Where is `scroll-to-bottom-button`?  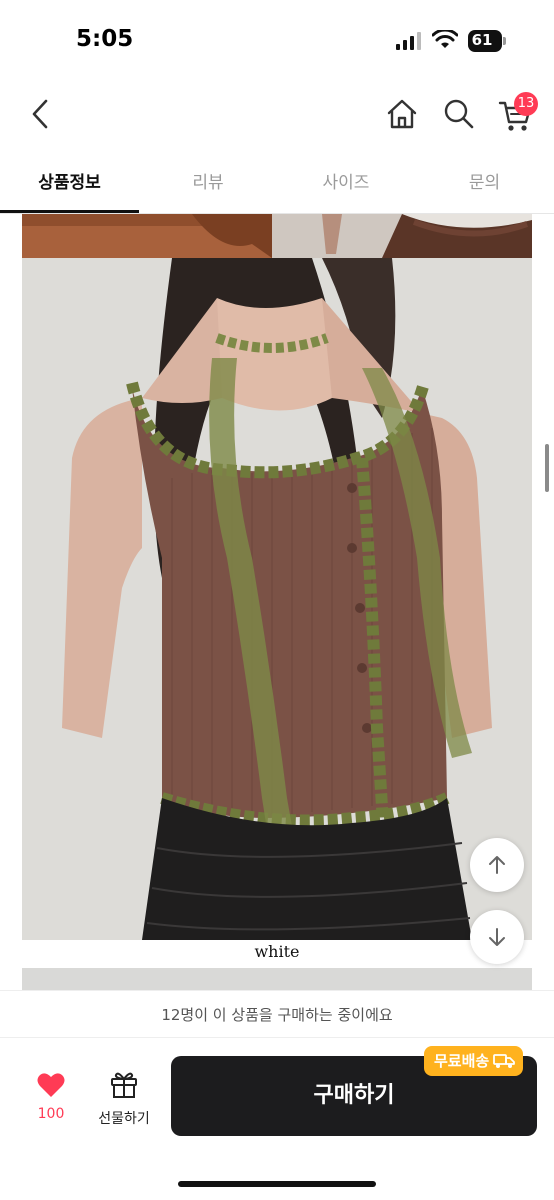
scroll-to-bottom-button is located at coordinates (497, 937).